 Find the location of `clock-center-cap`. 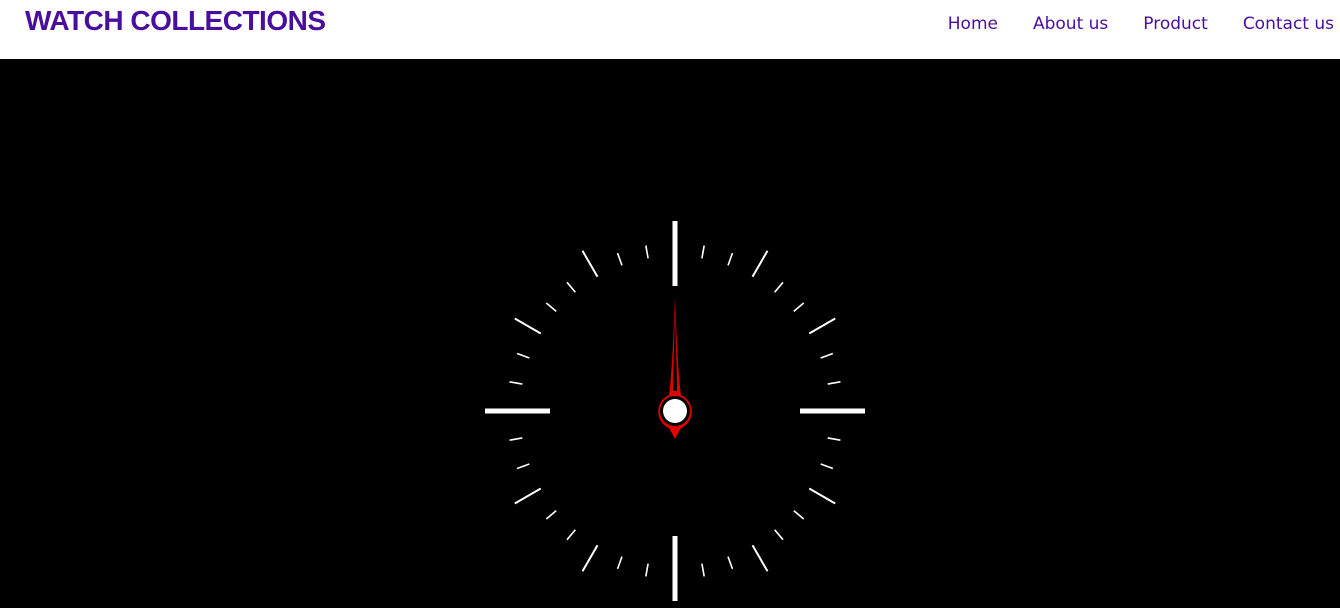

clock-center-cap is located at coordinates (675, 411).